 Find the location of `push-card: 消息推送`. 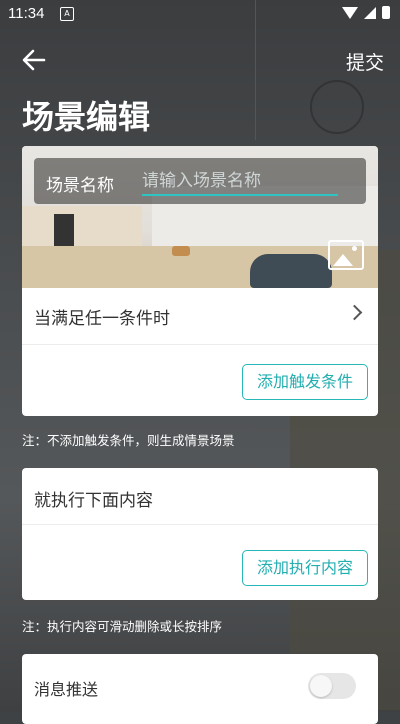

push-card: 消息推送 is located at coordinates (200, 689).